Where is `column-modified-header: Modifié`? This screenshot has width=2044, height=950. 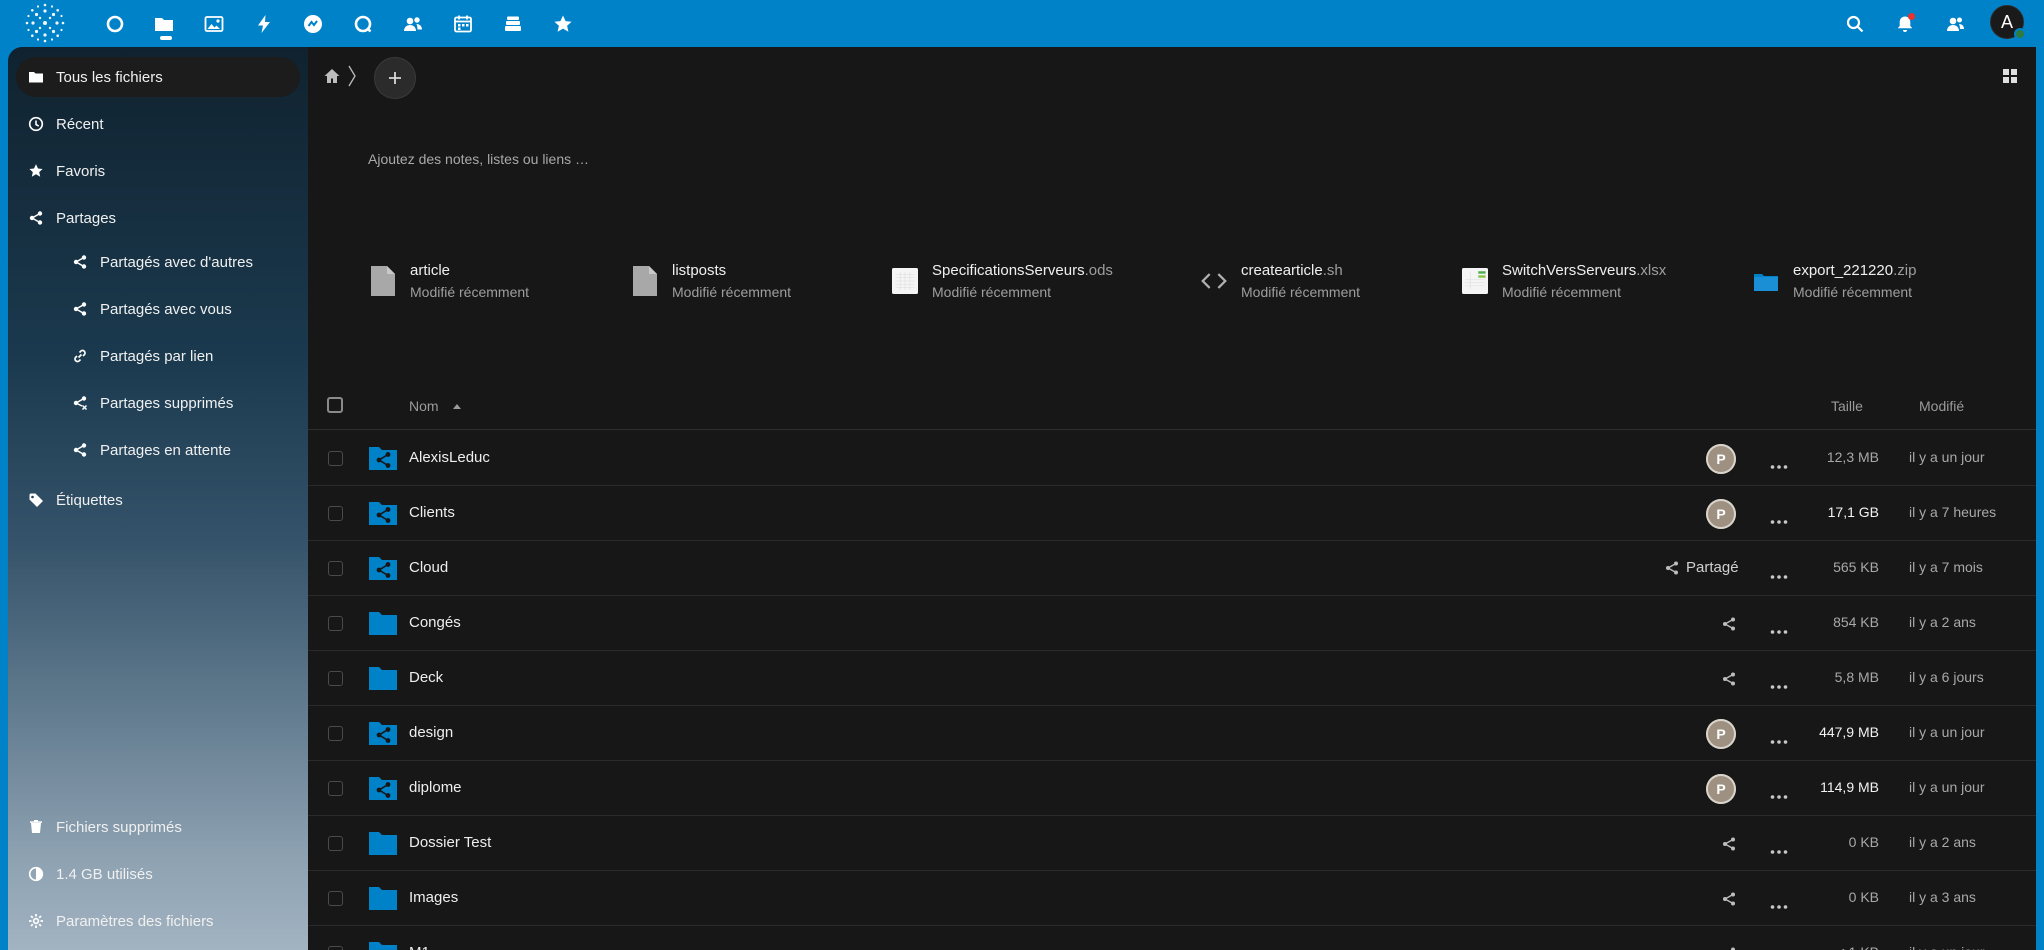
column-modified-header: Modifié is located at coordinates (1941, 406).